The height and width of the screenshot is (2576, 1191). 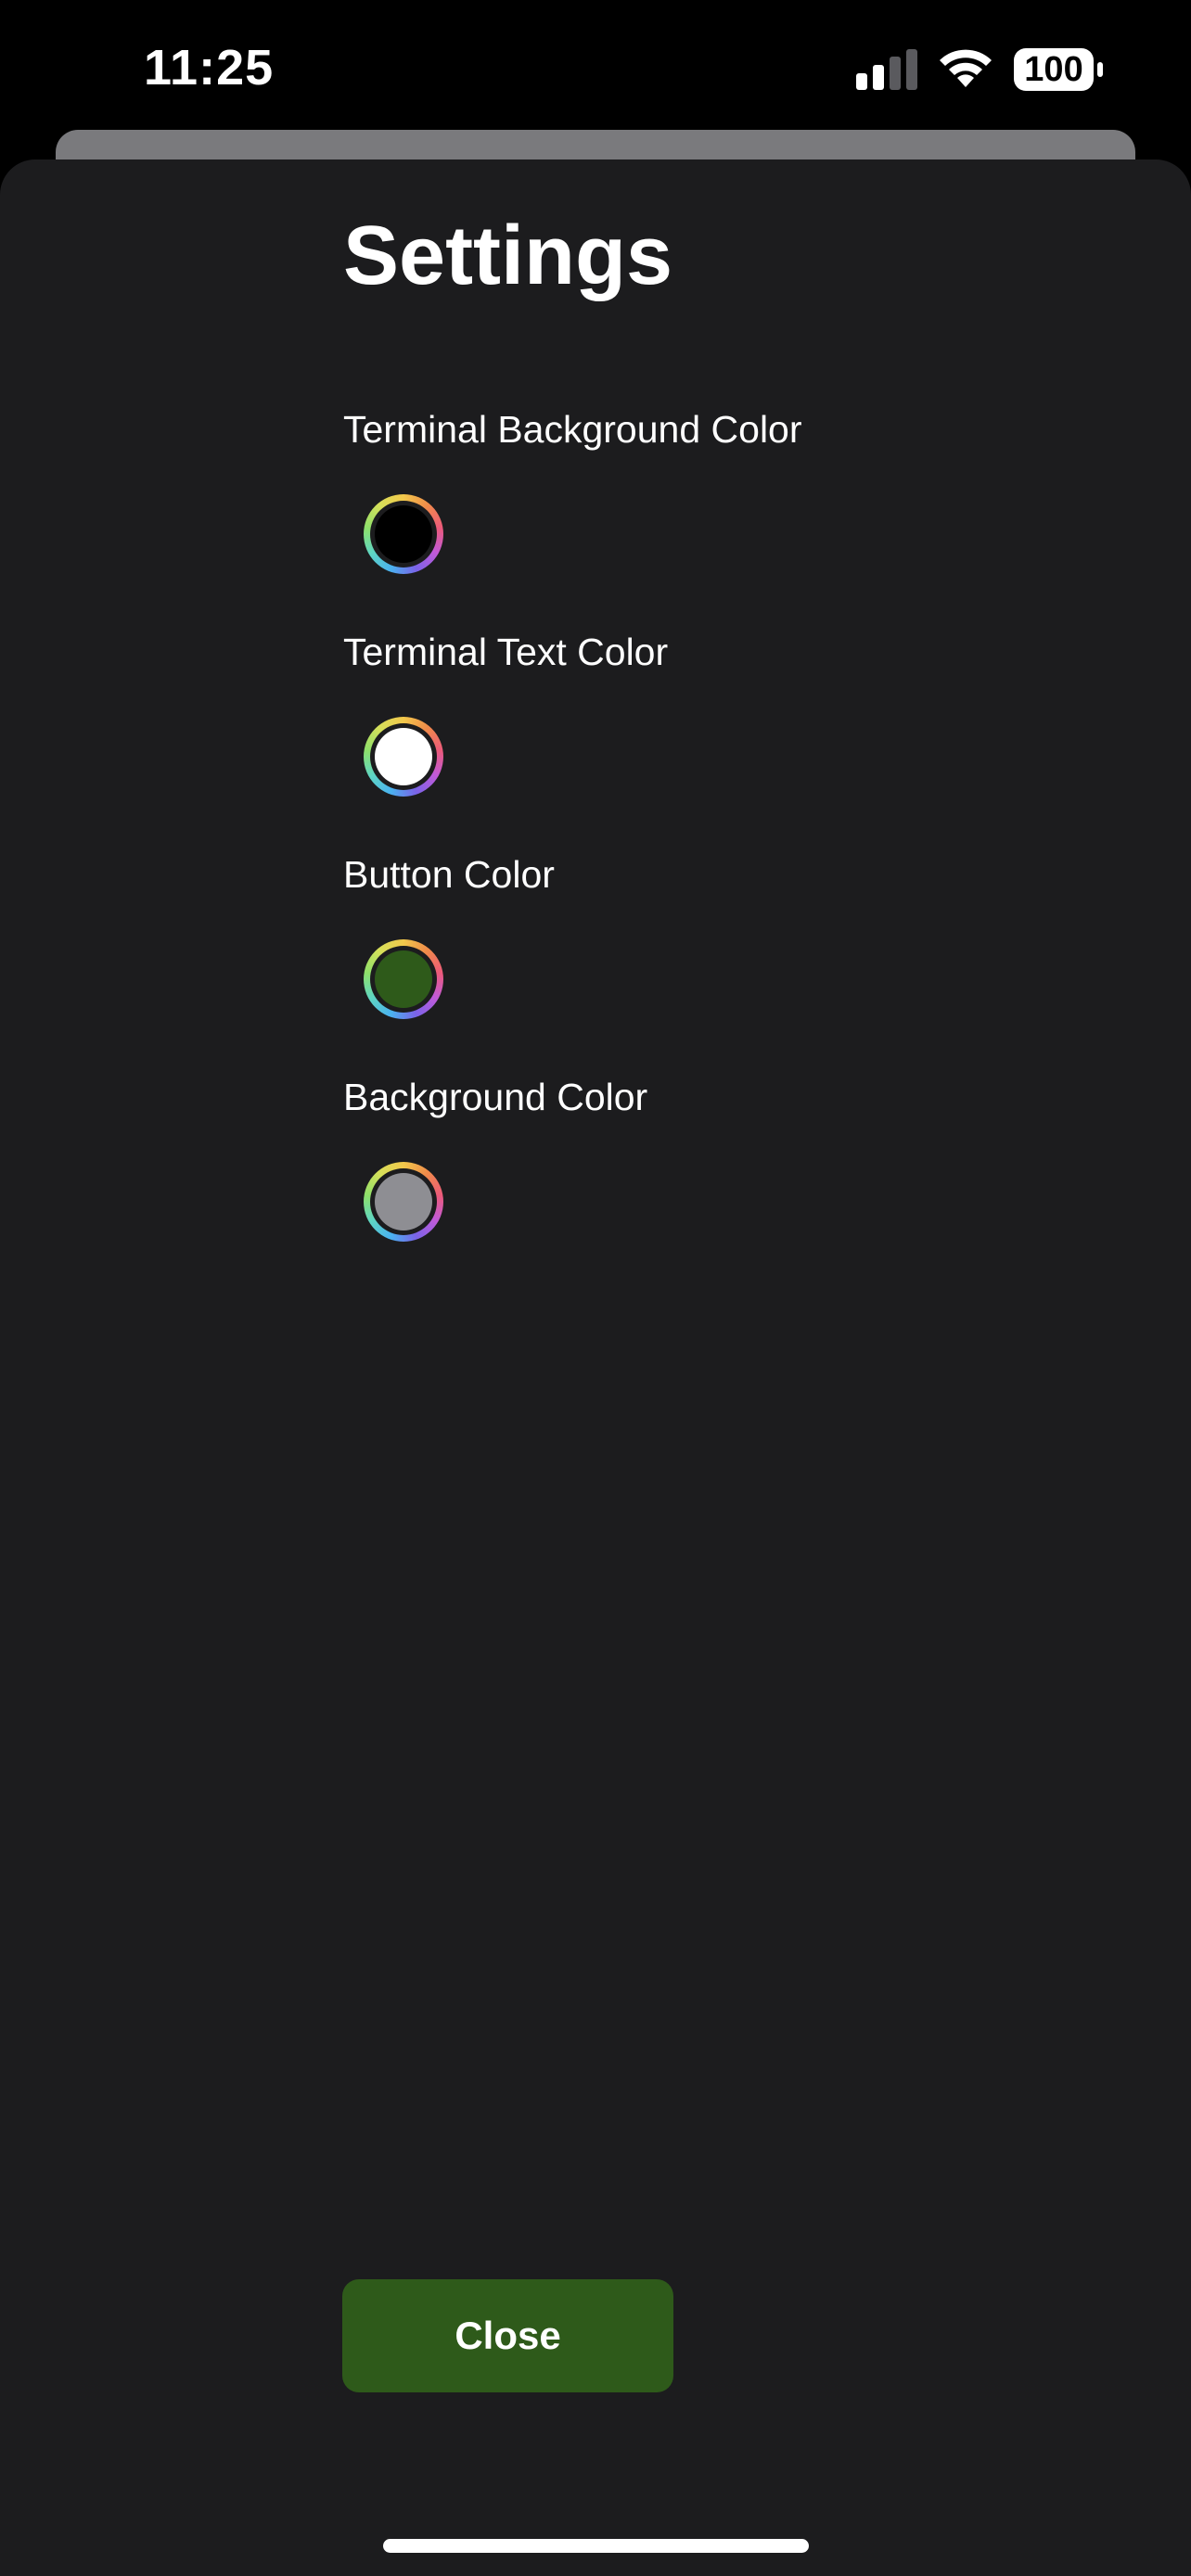 What do you see at coordinates (1053, 69) in the screenshot?
I see `battery-level-text: 100` at bounding box center [1053, 69].